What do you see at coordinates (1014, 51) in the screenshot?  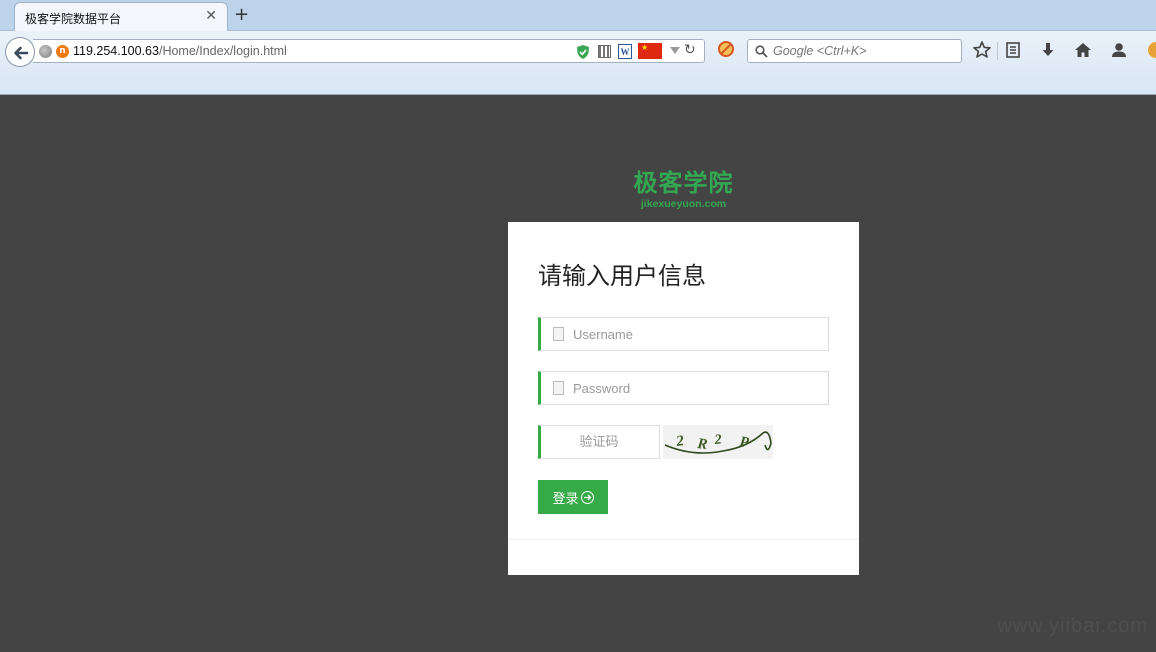 I see `reading-list-icon` at bounding box center [1014, 51].